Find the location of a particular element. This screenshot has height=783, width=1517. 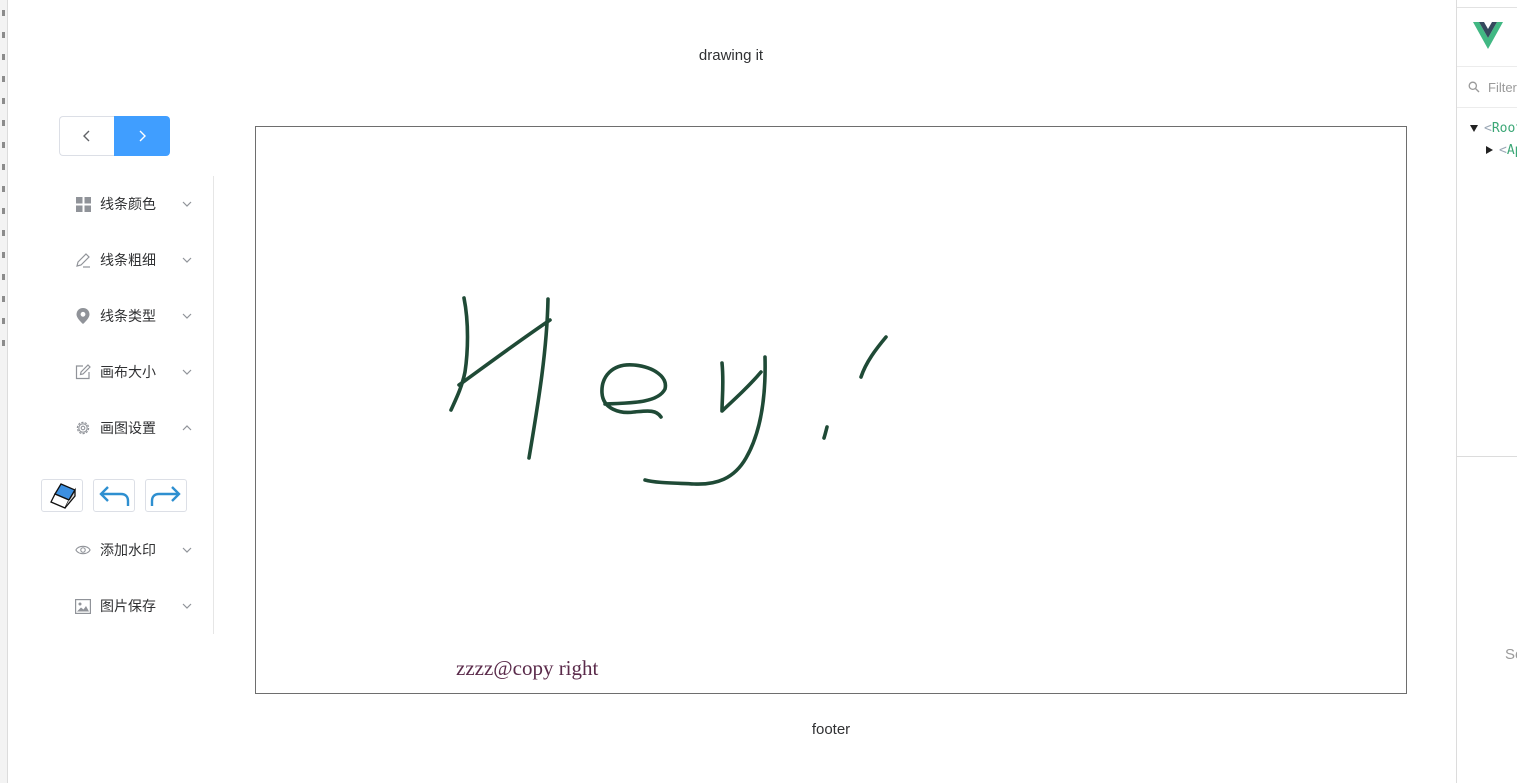

tree-node-label: App is located at coordinates (1511, 150).